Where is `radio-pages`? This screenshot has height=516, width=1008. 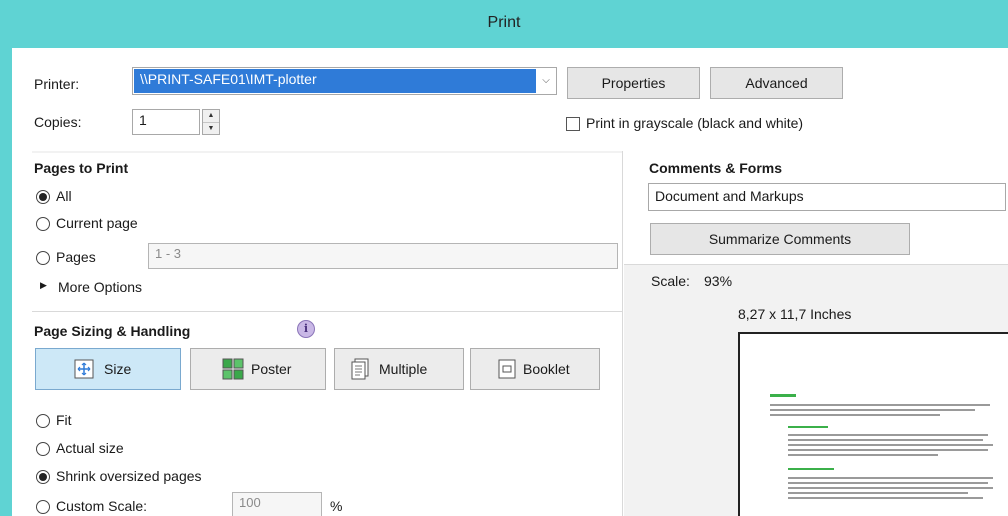
radio-pages is located at coordinates (43, 258).